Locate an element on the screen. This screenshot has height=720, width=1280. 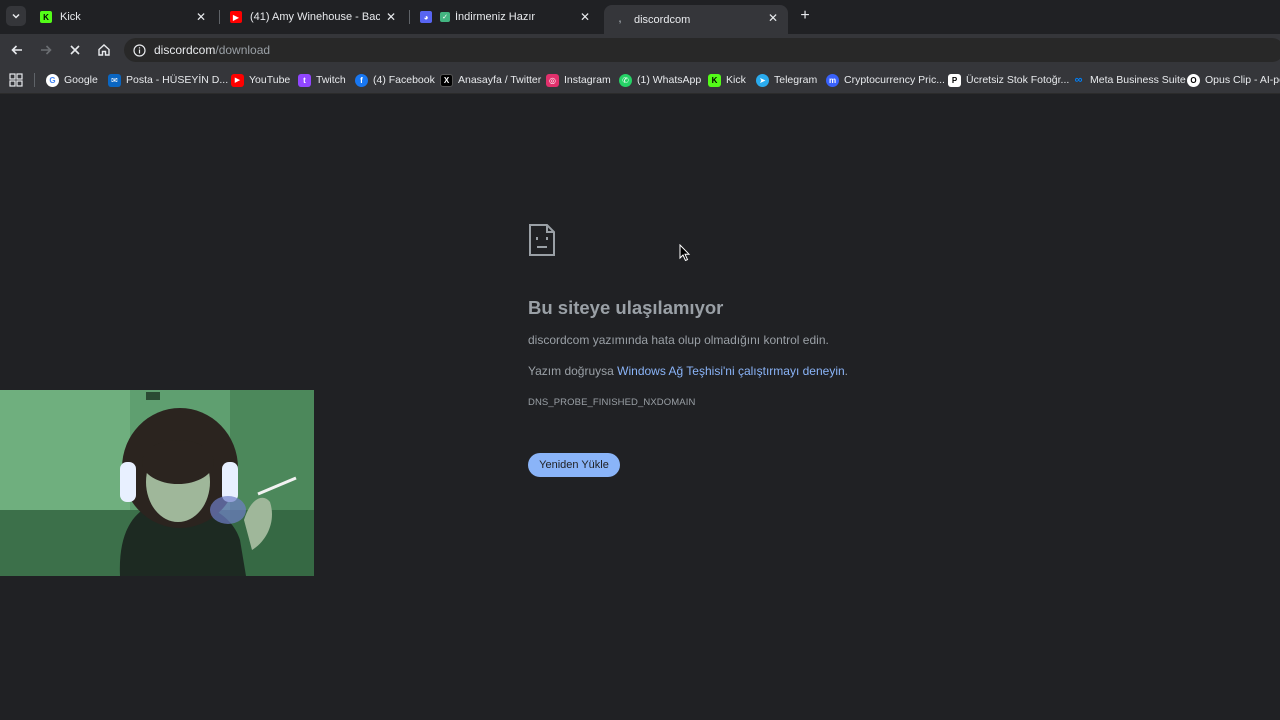
bookmark-label: Instagram is located at coordinates (587, 80).